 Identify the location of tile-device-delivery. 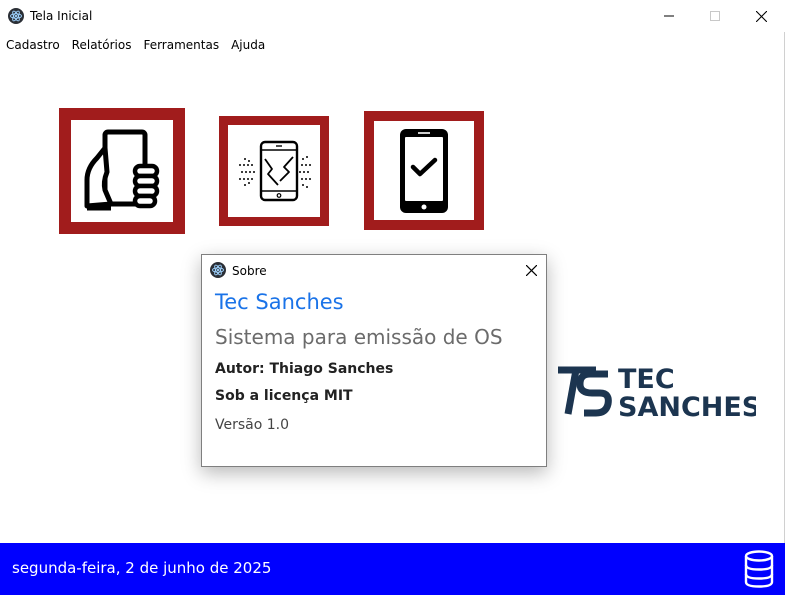
(424, 170).